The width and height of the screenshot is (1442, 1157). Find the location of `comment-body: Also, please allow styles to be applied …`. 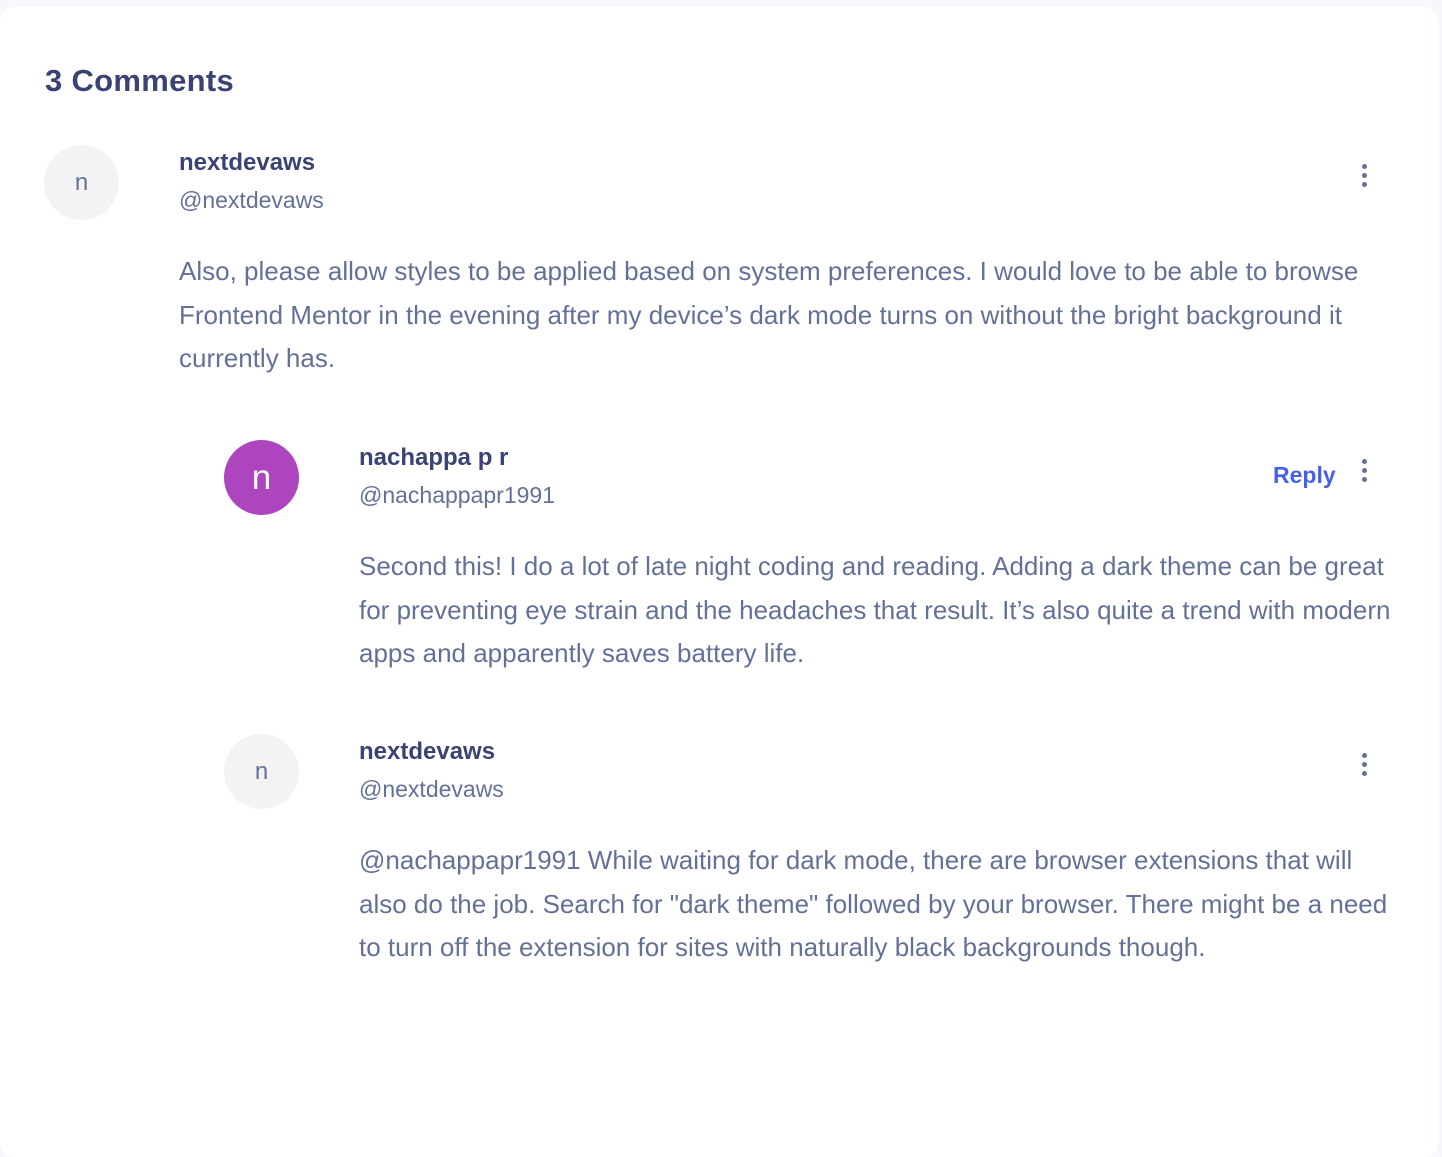

comment-body: Also, please allow styles to be applied … is located at coordinates (769, 314).